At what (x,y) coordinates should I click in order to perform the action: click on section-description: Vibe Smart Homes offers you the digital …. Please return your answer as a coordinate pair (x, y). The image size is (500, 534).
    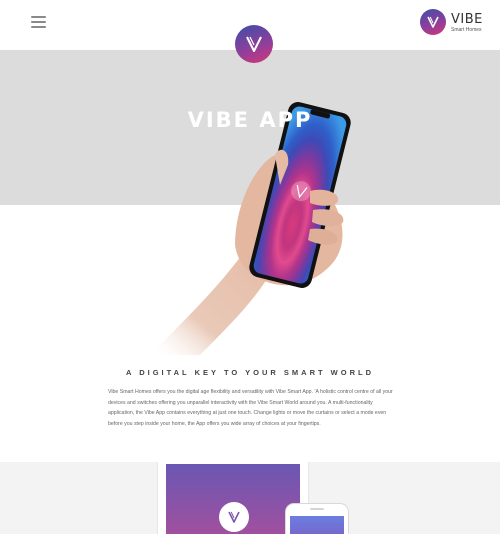
    Looking at the image, I should click on (250, 408).